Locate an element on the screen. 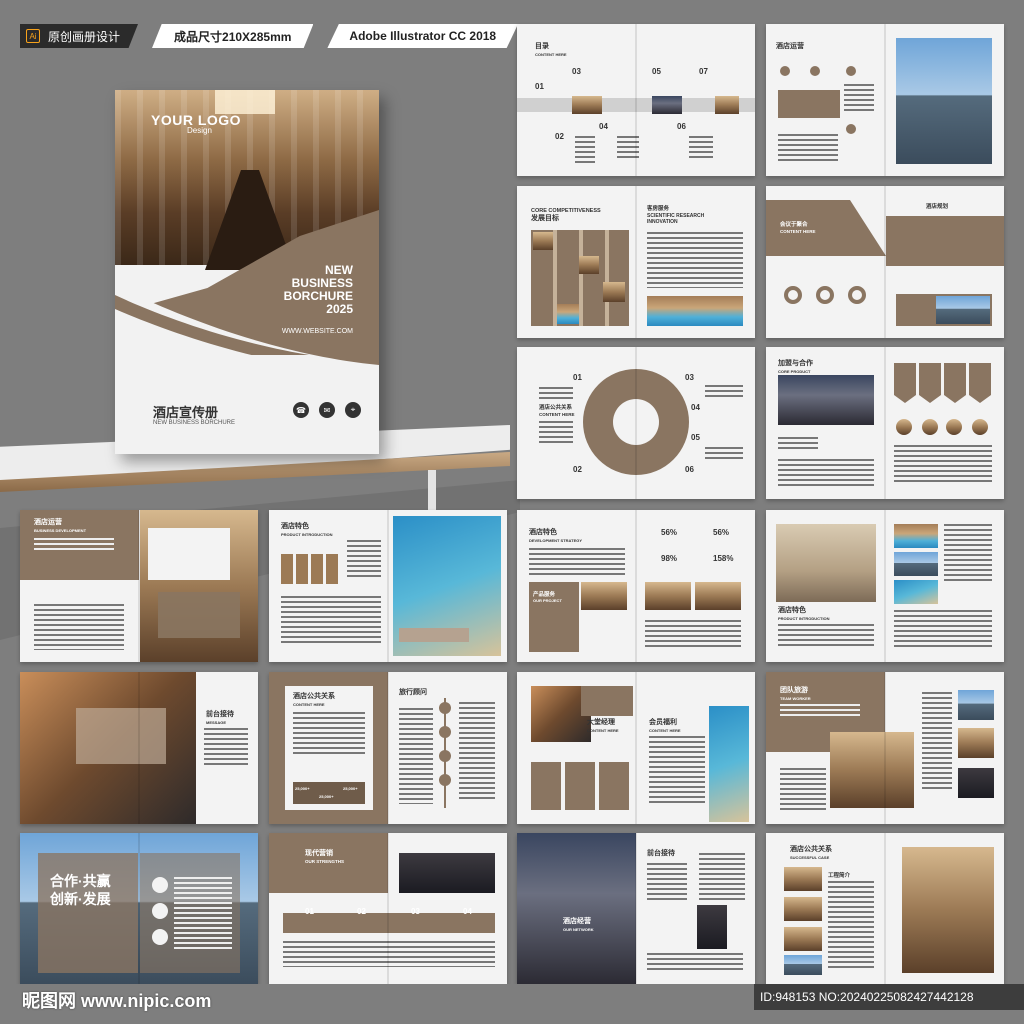 The height and width of the screenshot is (1024, 1024). spread-hotel-operation-1: 酒店运营 is located at coordinates (885, 100).